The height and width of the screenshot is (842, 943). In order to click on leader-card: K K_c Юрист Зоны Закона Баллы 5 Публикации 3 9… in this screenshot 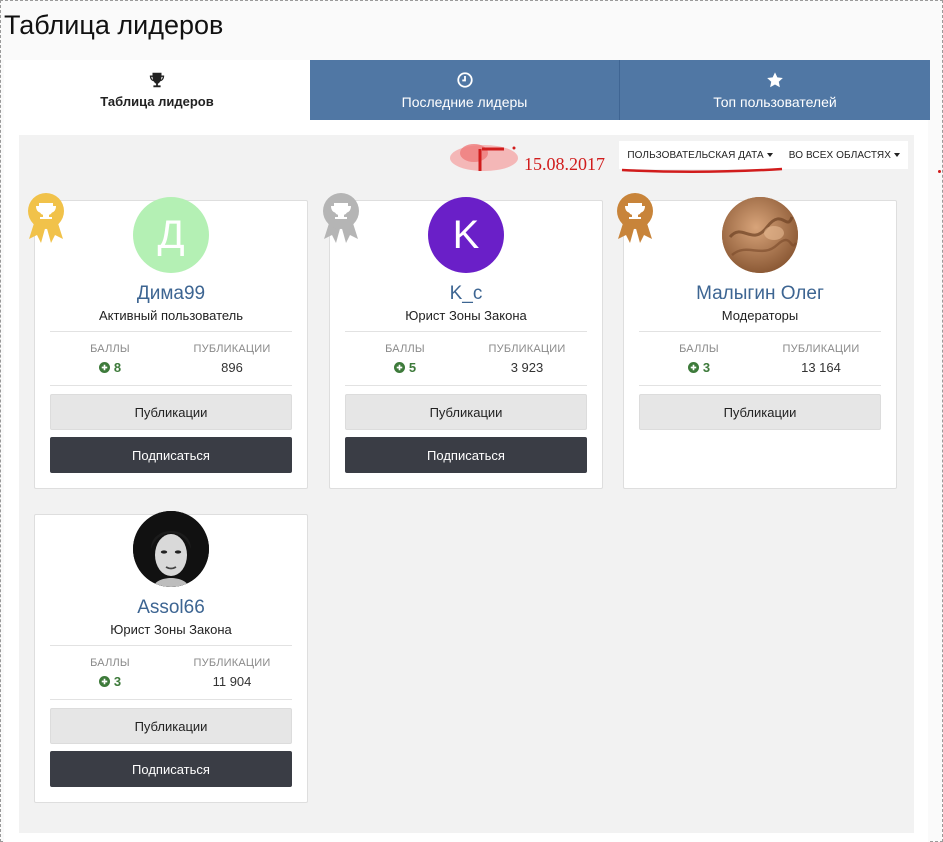, I will do `click(463, 341)`.